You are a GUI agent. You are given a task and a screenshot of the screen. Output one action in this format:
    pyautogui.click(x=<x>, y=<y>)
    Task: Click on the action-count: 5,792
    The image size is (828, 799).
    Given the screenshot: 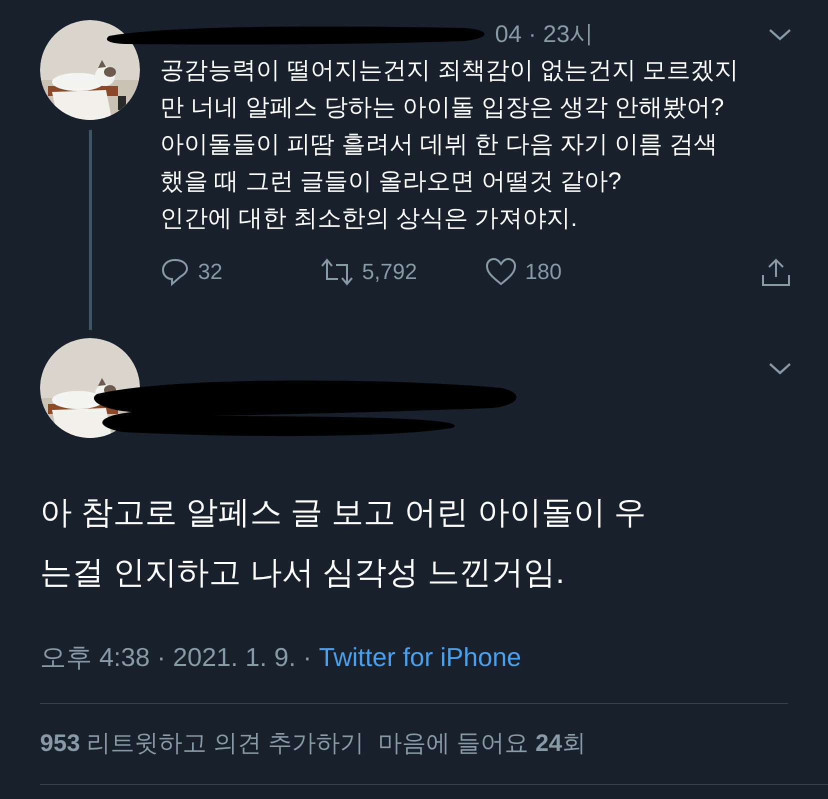 What is the action you would take?
    pyautogui.click(x=390, y=272)
    